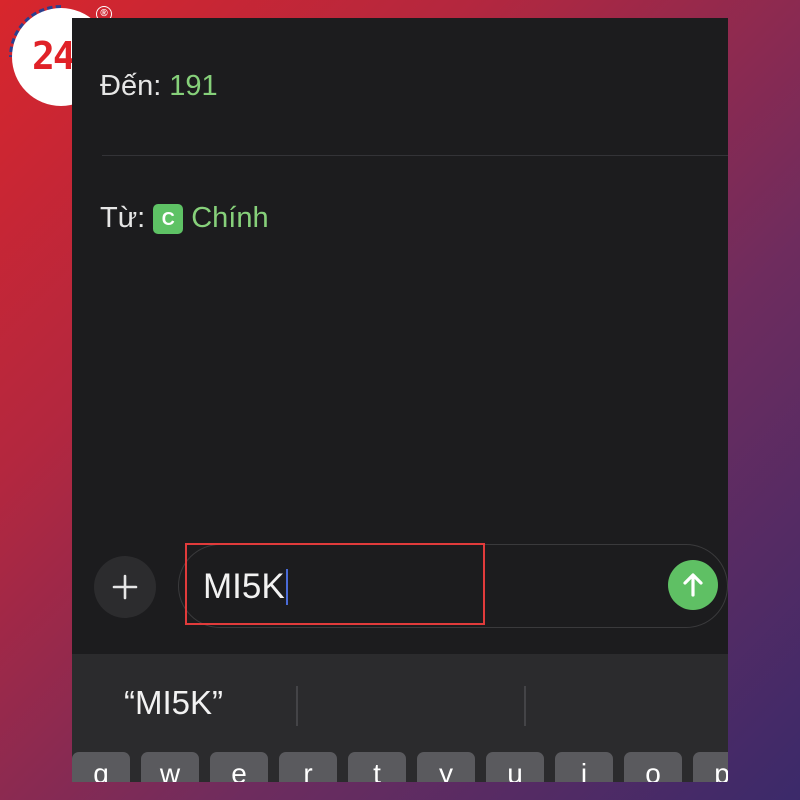 The width and height of the screenshot is (800, 800). Describe the element at coordinates (710, 767) in the screenshot. I see `key-p: p` at that location.